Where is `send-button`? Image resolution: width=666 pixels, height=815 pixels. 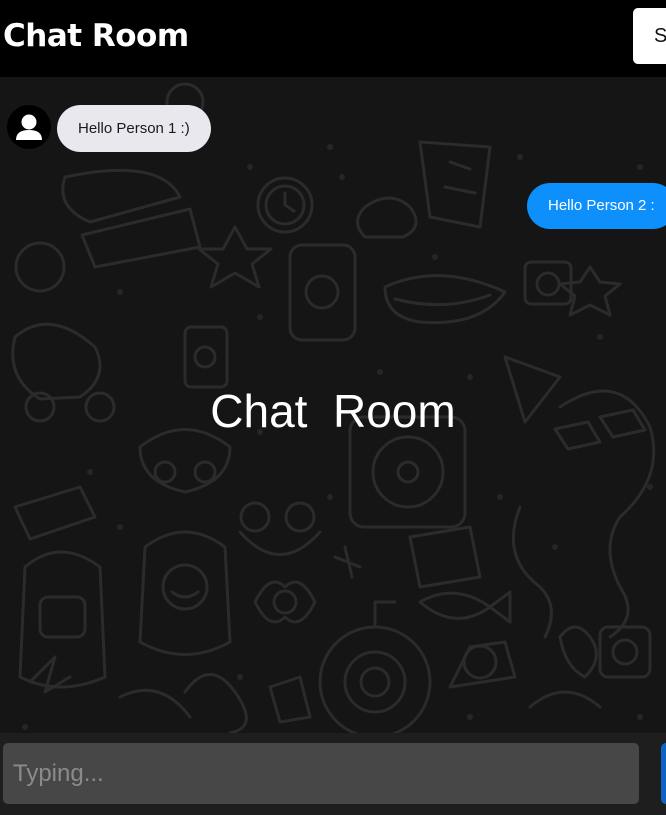
send-button is located at coordinates (663, 773).